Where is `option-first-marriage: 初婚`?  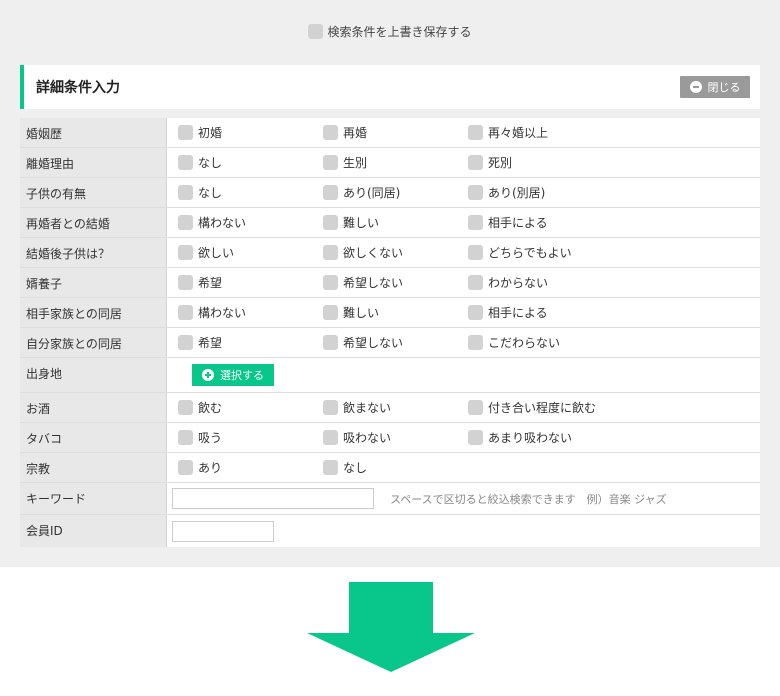 option-first-marriage: 初婚 is located at coordinates (250, 132).